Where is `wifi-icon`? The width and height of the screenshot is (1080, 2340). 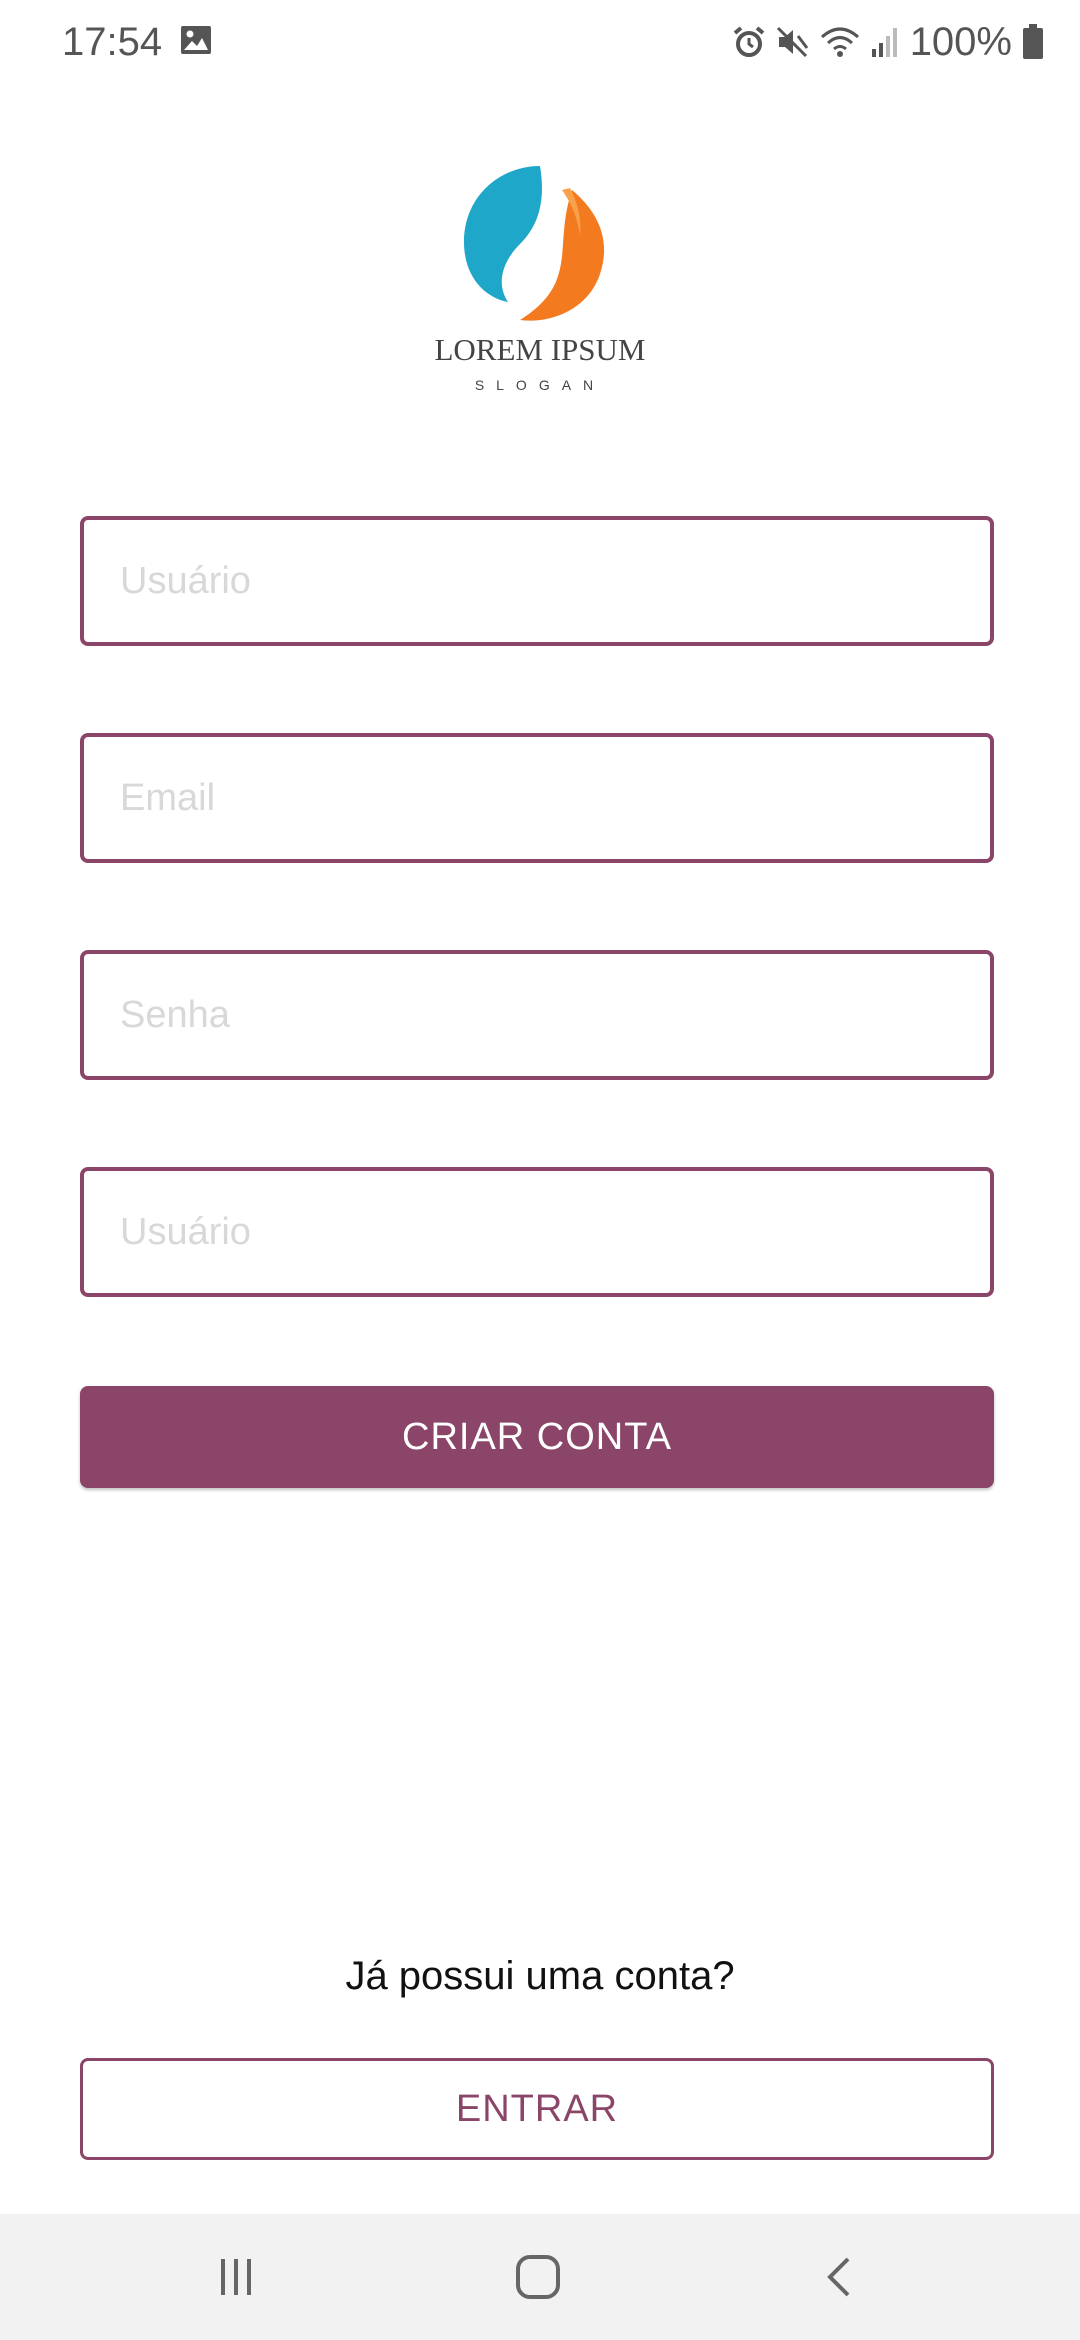 wifi-icon is located at coordinates (840, 42).